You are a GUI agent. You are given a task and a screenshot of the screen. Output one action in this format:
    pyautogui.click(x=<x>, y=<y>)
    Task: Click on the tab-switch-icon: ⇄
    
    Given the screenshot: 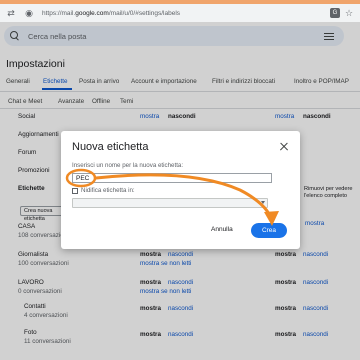 What is the action you would take?
    pyautogui.click(x=11, y=13)
    